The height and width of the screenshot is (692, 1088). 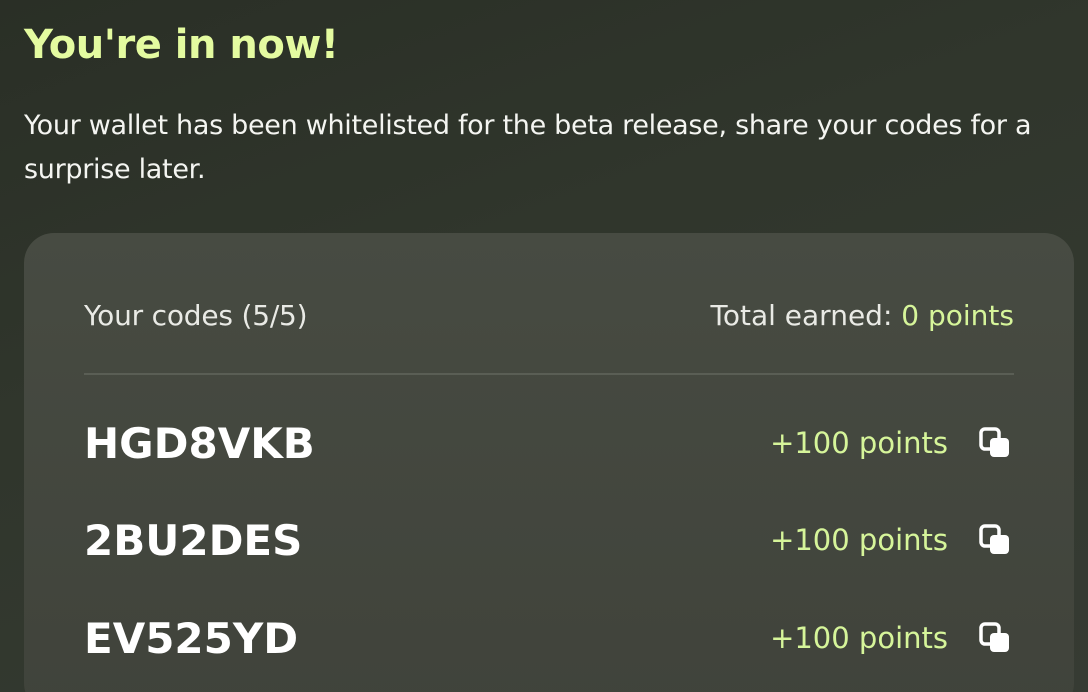 What do you see at coordinates (199, 443) in the screenshot?
I see `referral-code: HGD8VKB` at bounding box center [199, 443].